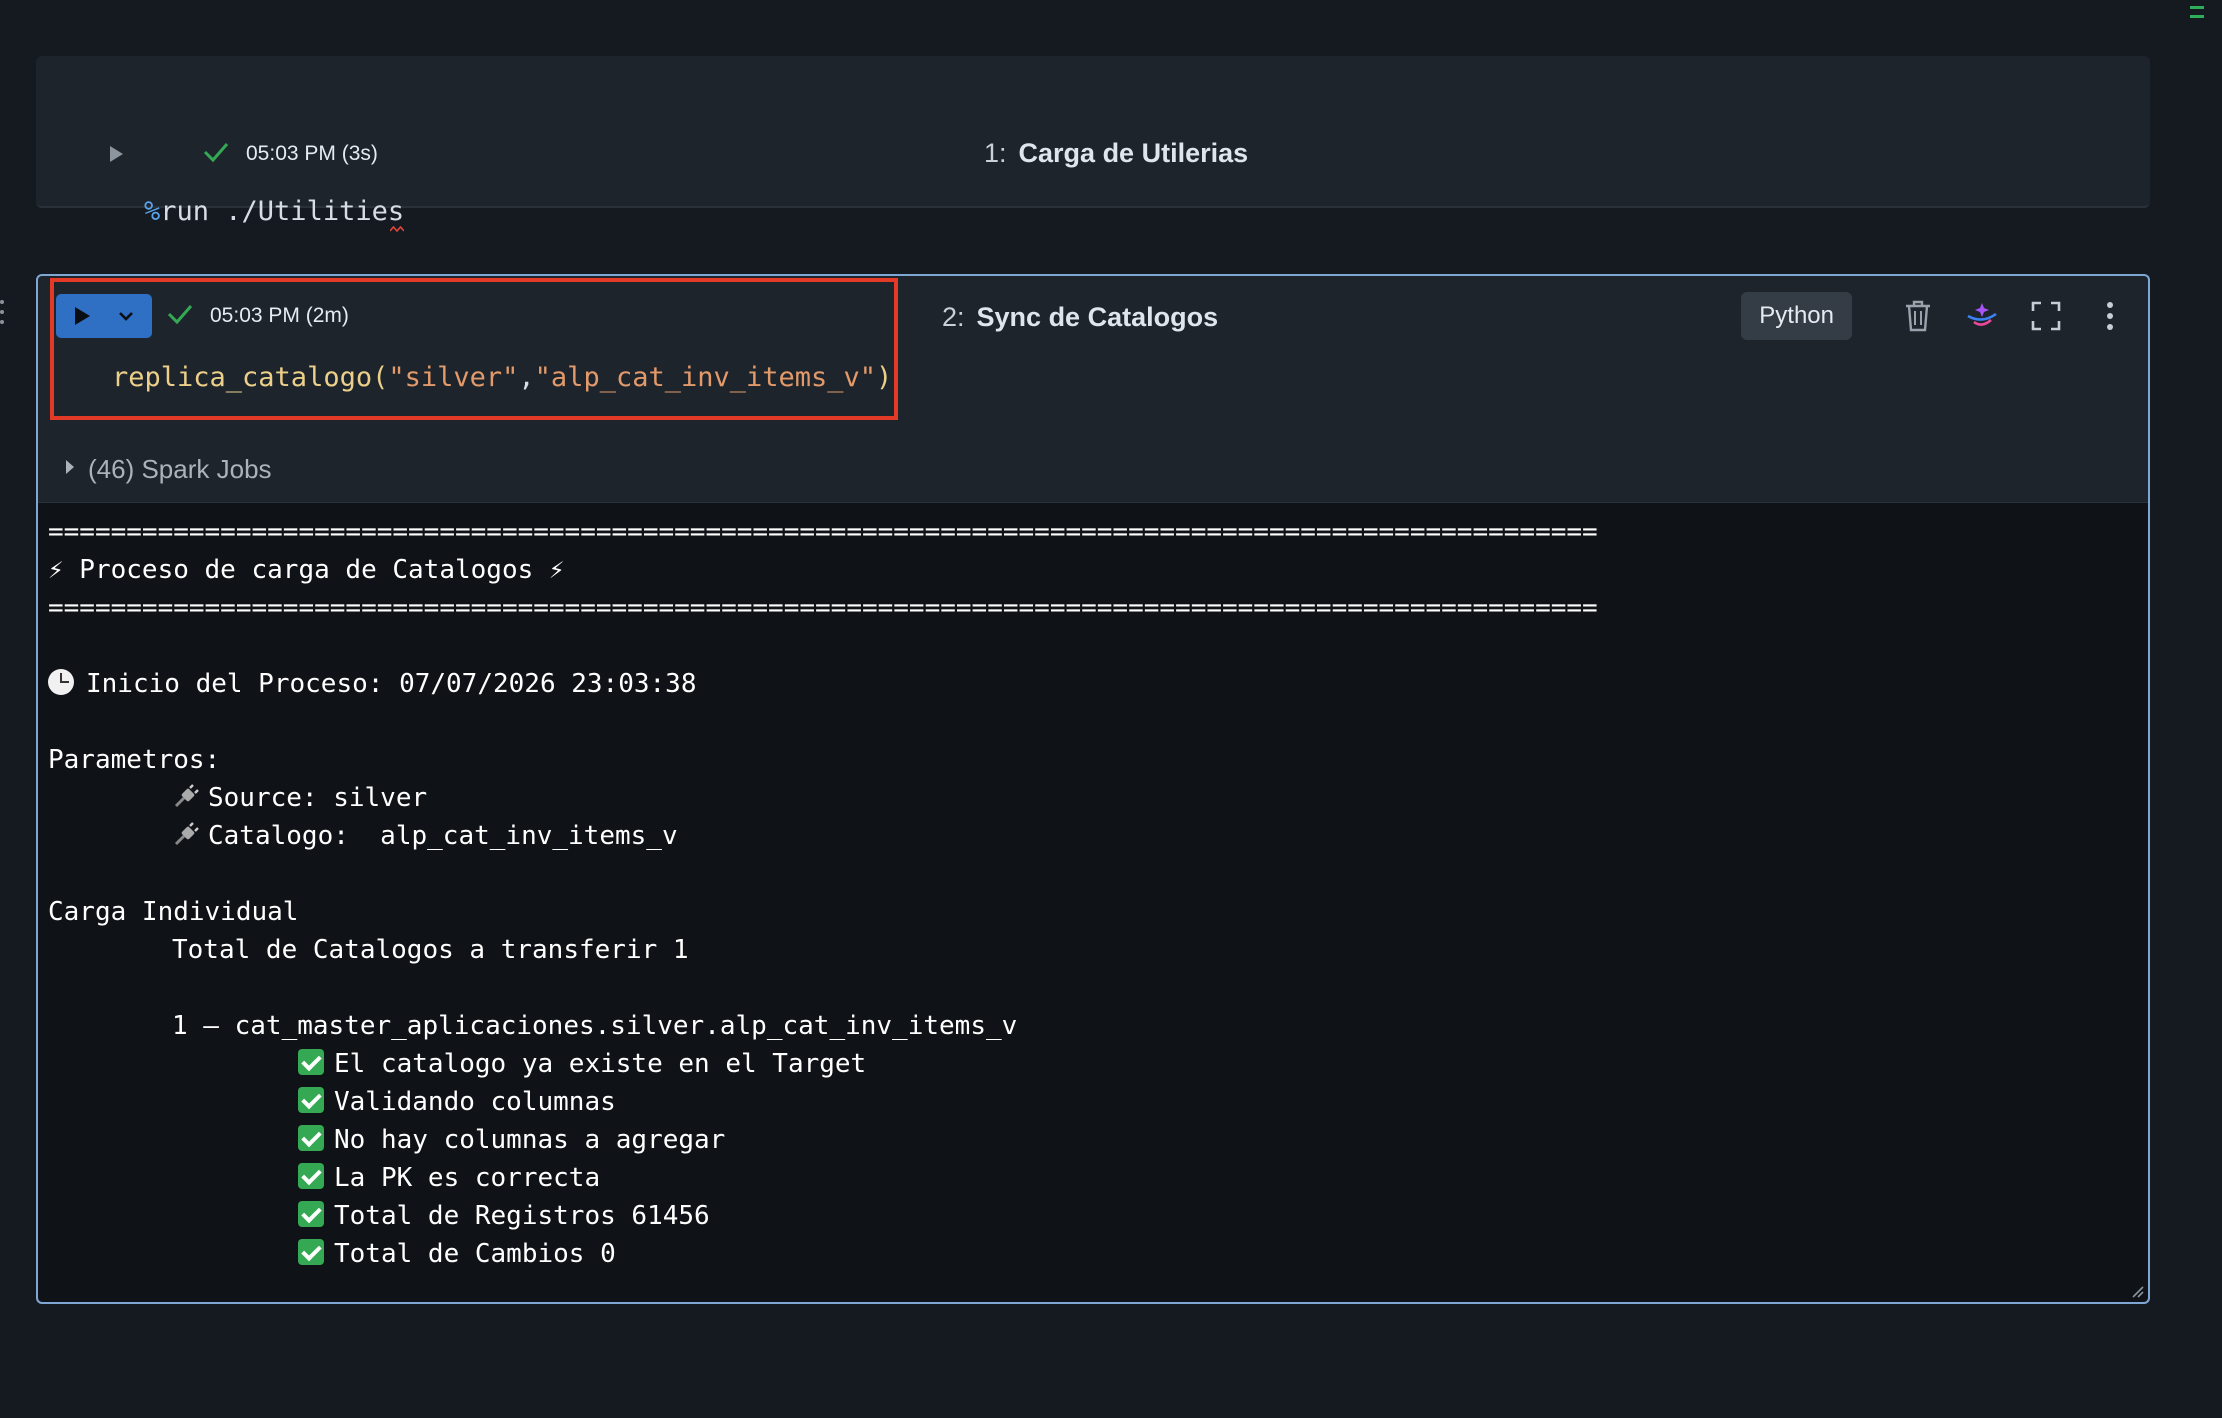  Describe the element at coordinates (522, 1216) in the screenshot. I see `output-check-text: Total de Registros 61456` at that location.